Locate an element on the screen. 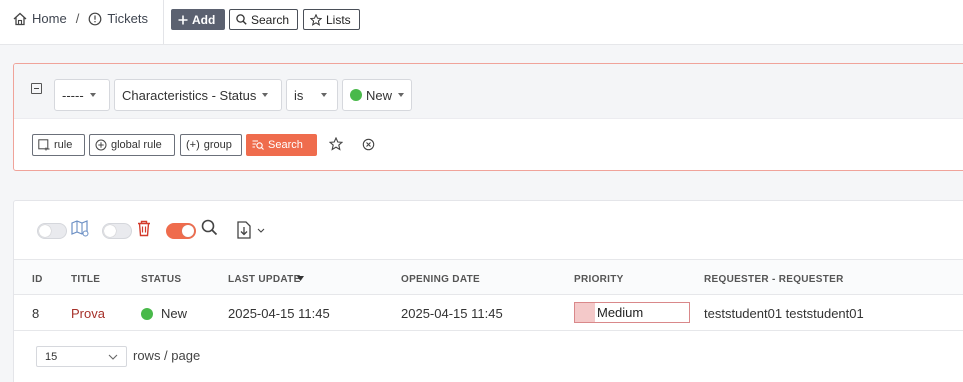  top-bar: Home / Tickets Add Search Lists is located at coordinates (481, 22).